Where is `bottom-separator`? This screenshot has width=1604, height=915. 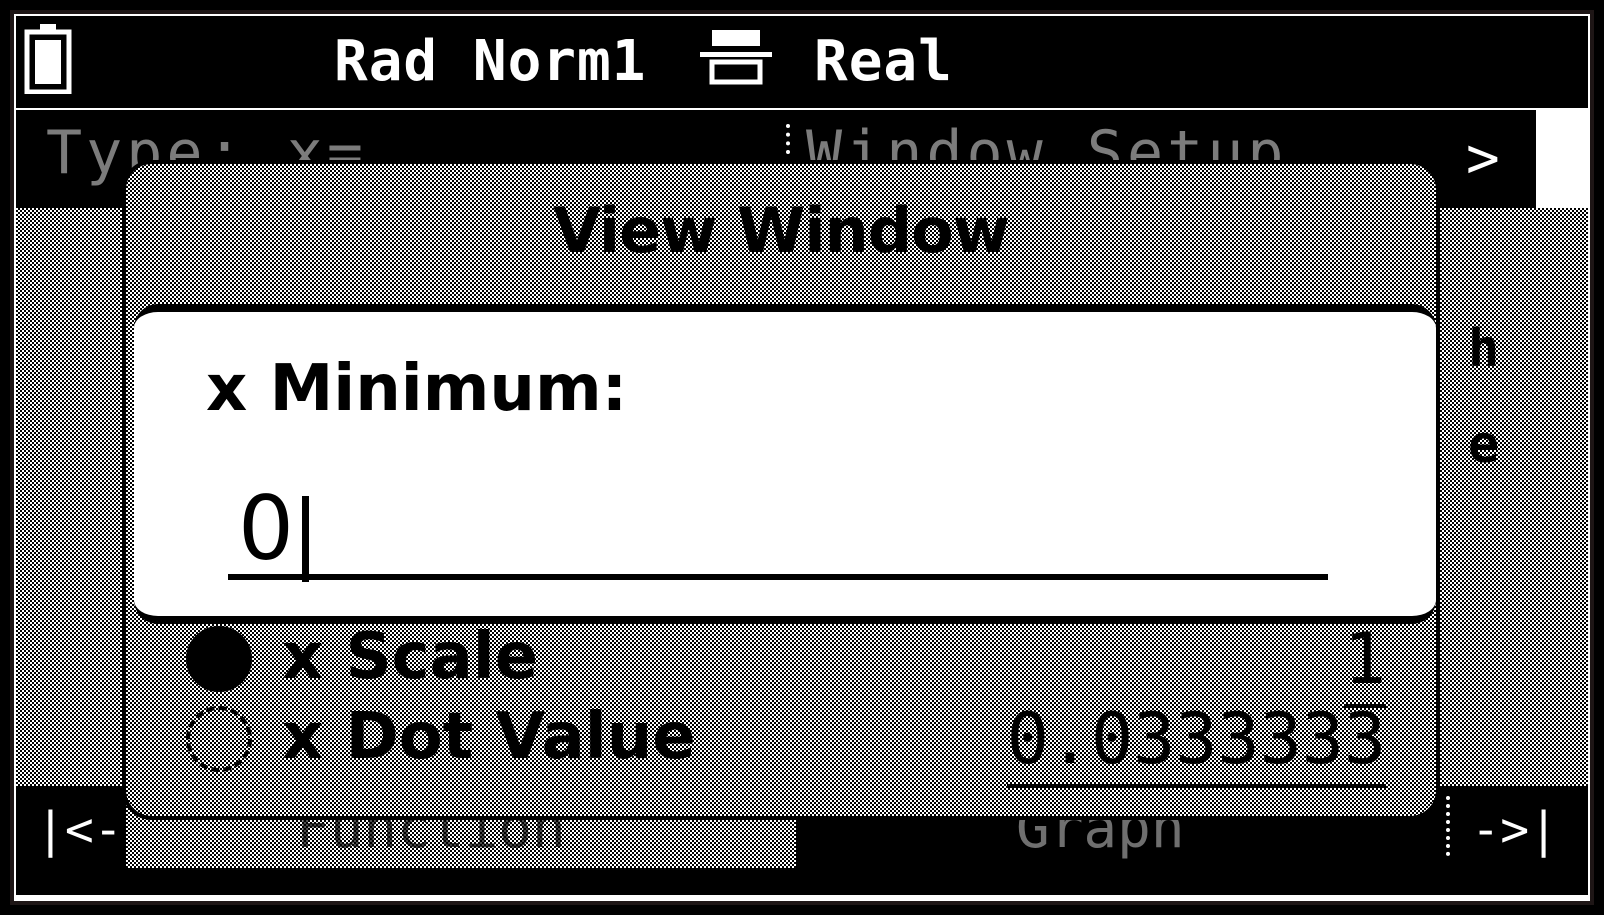
bottom-separator is located at coordinates (1448, 826).